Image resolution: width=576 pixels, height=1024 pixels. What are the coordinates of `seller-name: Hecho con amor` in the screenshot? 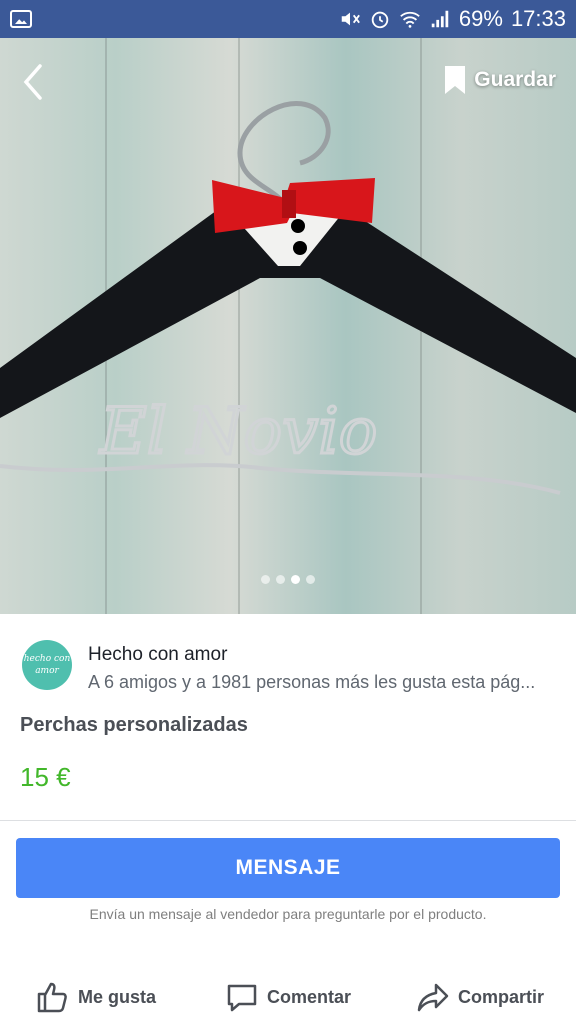 It's located at (157, 655).